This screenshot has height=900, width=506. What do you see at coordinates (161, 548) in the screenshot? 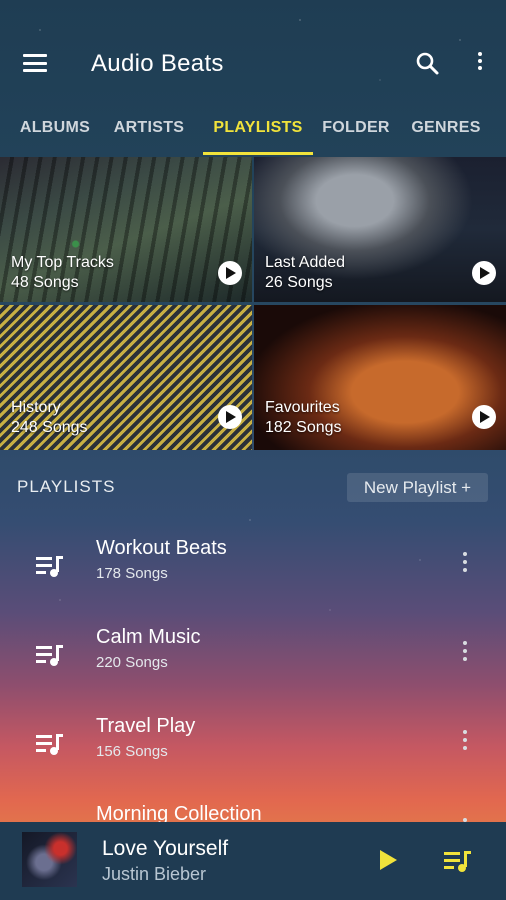
I see `playlist-name: Workout Beats` at bounding box center [161, 548].